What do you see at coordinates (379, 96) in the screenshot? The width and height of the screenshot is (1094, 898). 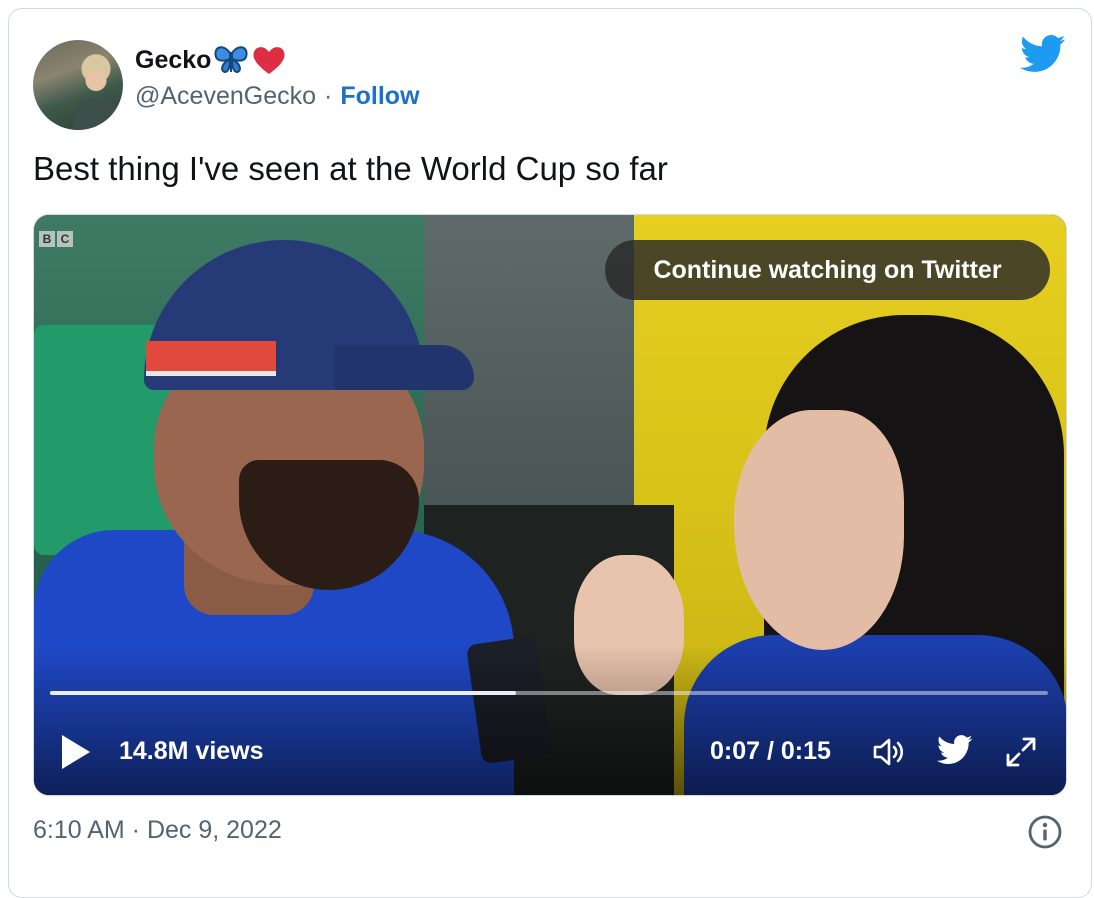 I see `follow-button: Follow` at bounding box center [379, 96].